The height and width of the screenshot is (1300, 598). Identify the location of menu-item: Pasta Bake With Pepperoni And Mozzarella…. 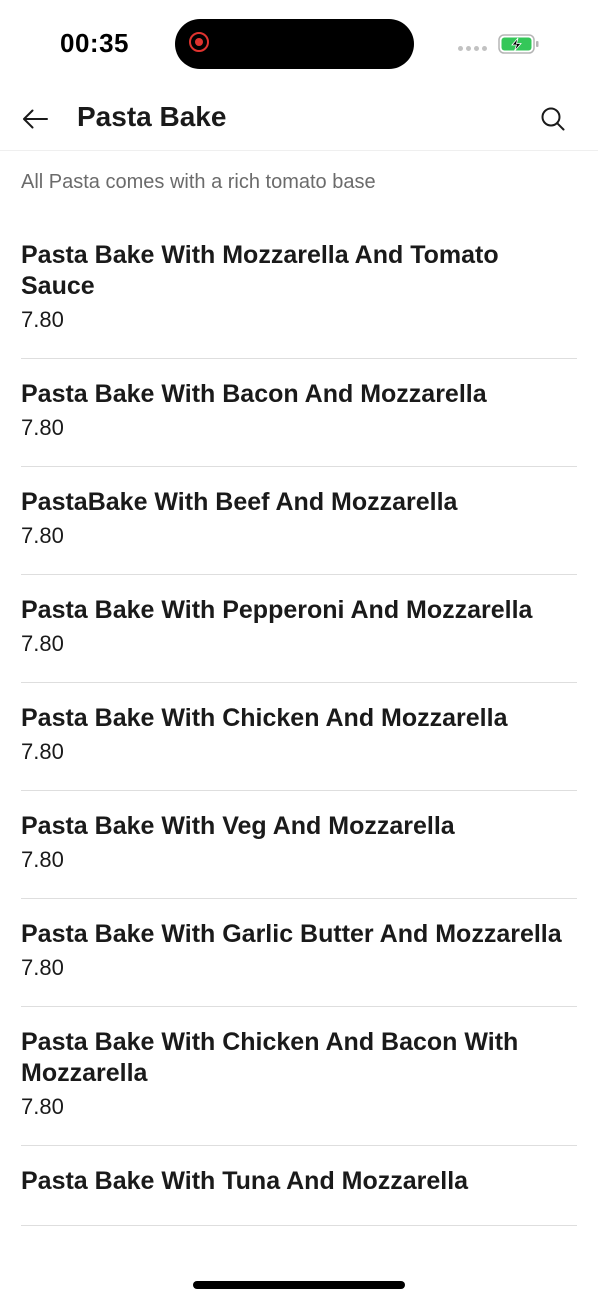
(299, 629).